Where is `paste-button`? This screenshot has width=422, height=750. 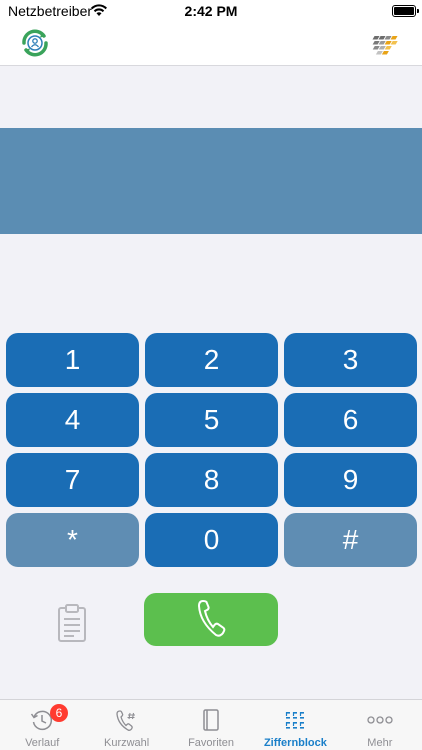 paste-button is located at coordinates (72, 623).